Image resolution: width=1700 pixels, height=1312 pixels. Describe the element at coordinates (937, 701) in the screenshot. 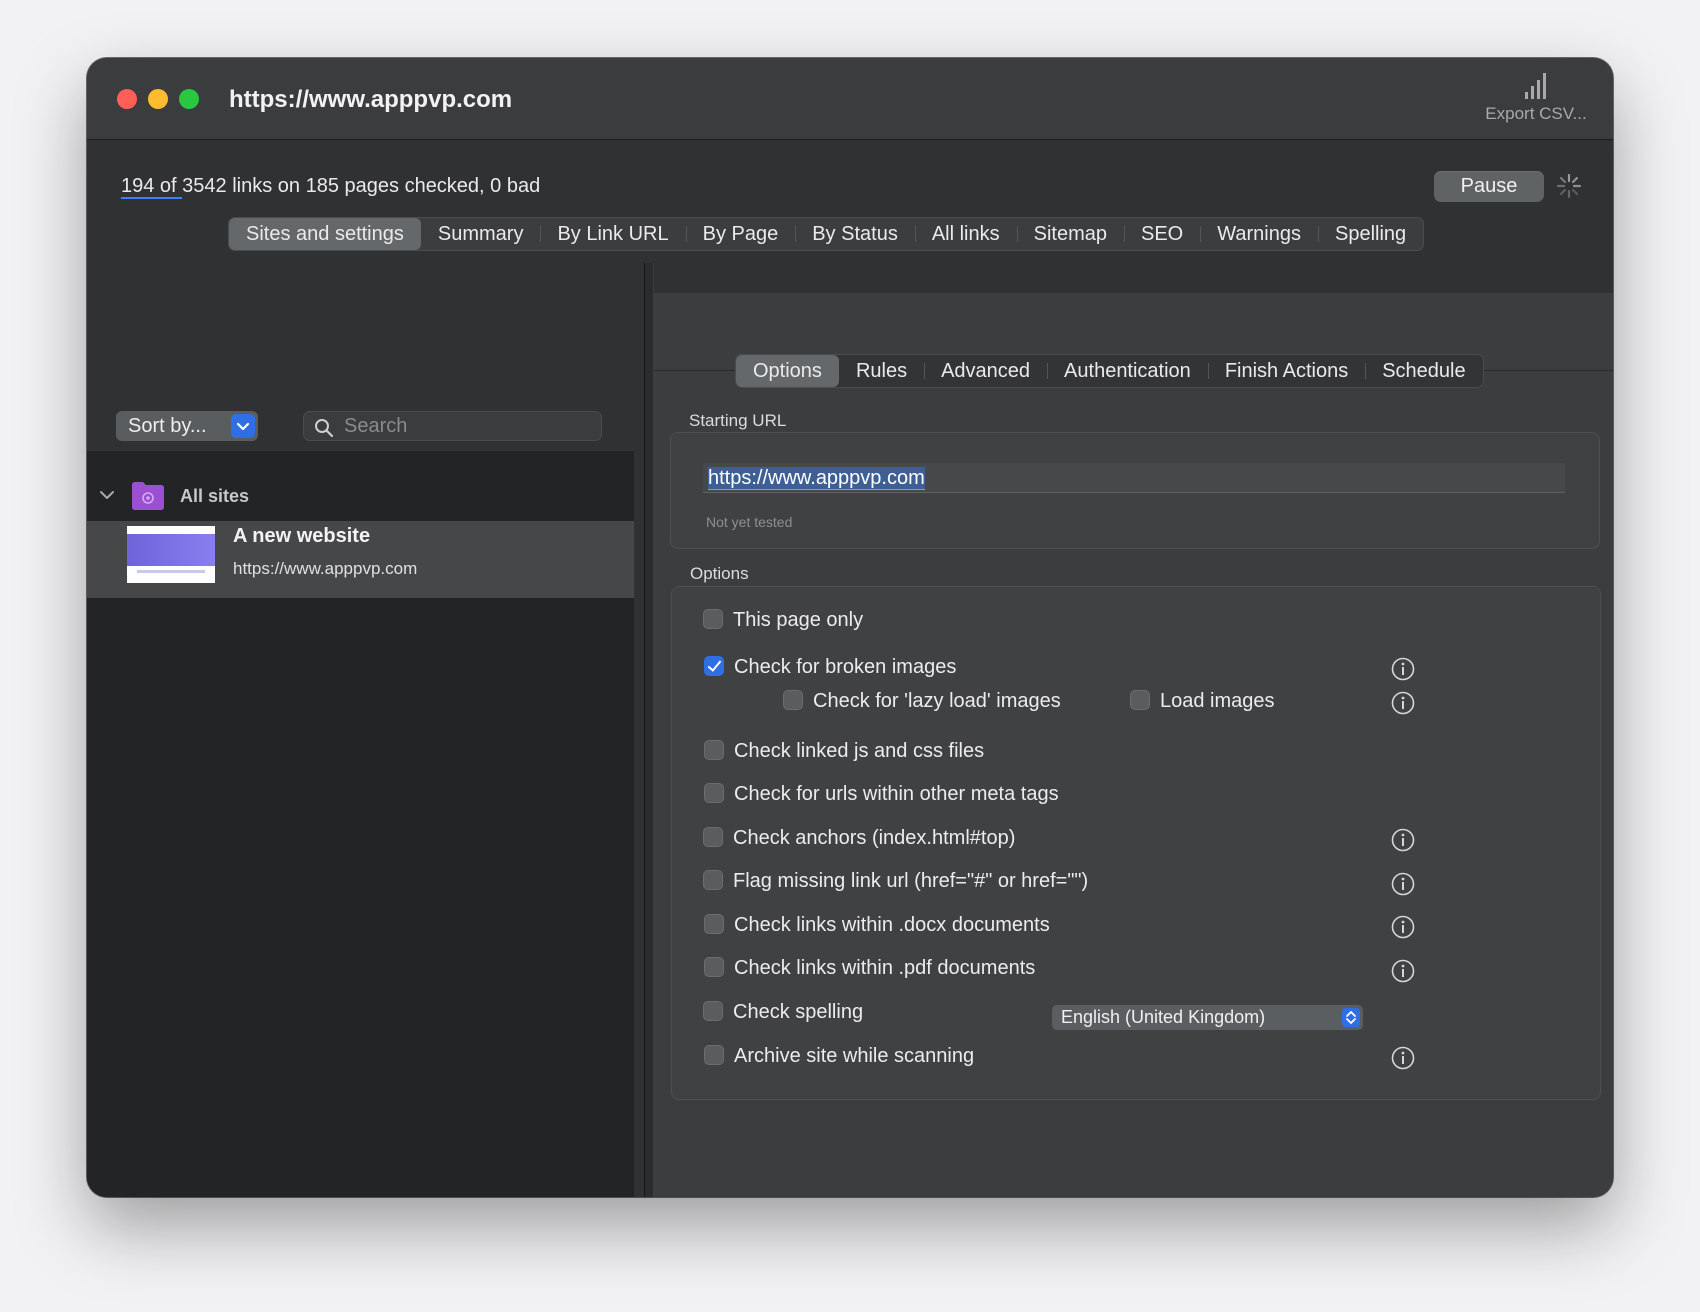

I see `option-label: Check for 'lazy load' images` at that location.